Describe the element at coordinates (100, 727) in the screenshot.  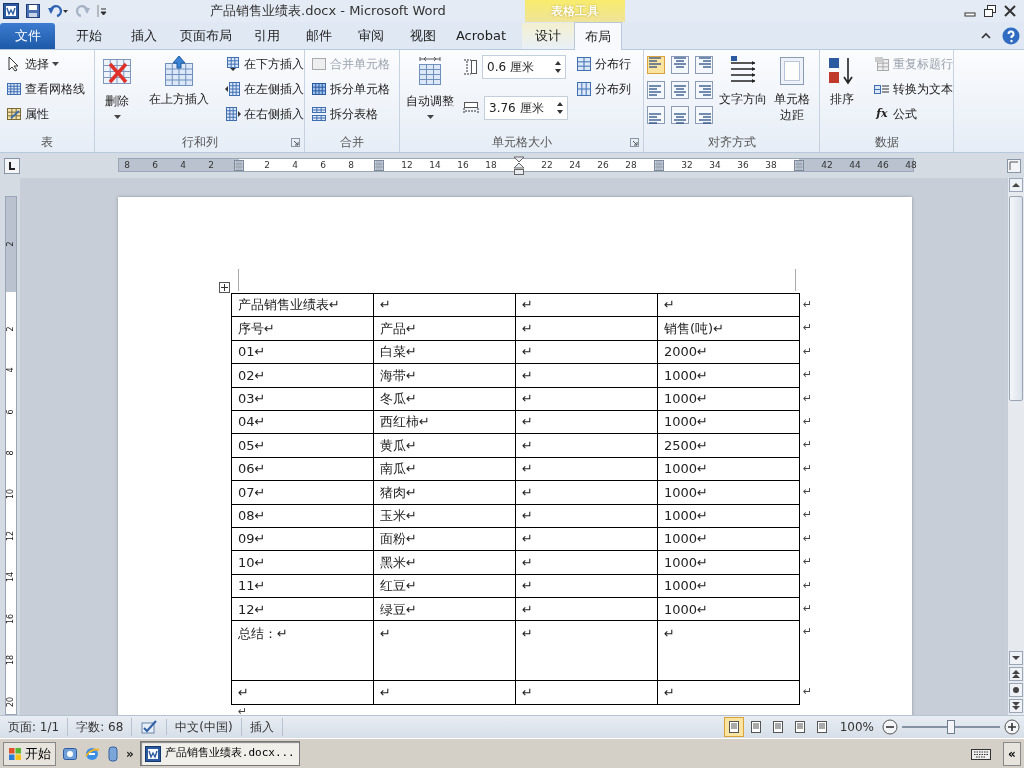
I see `status-item: 字数: 68` at that location.